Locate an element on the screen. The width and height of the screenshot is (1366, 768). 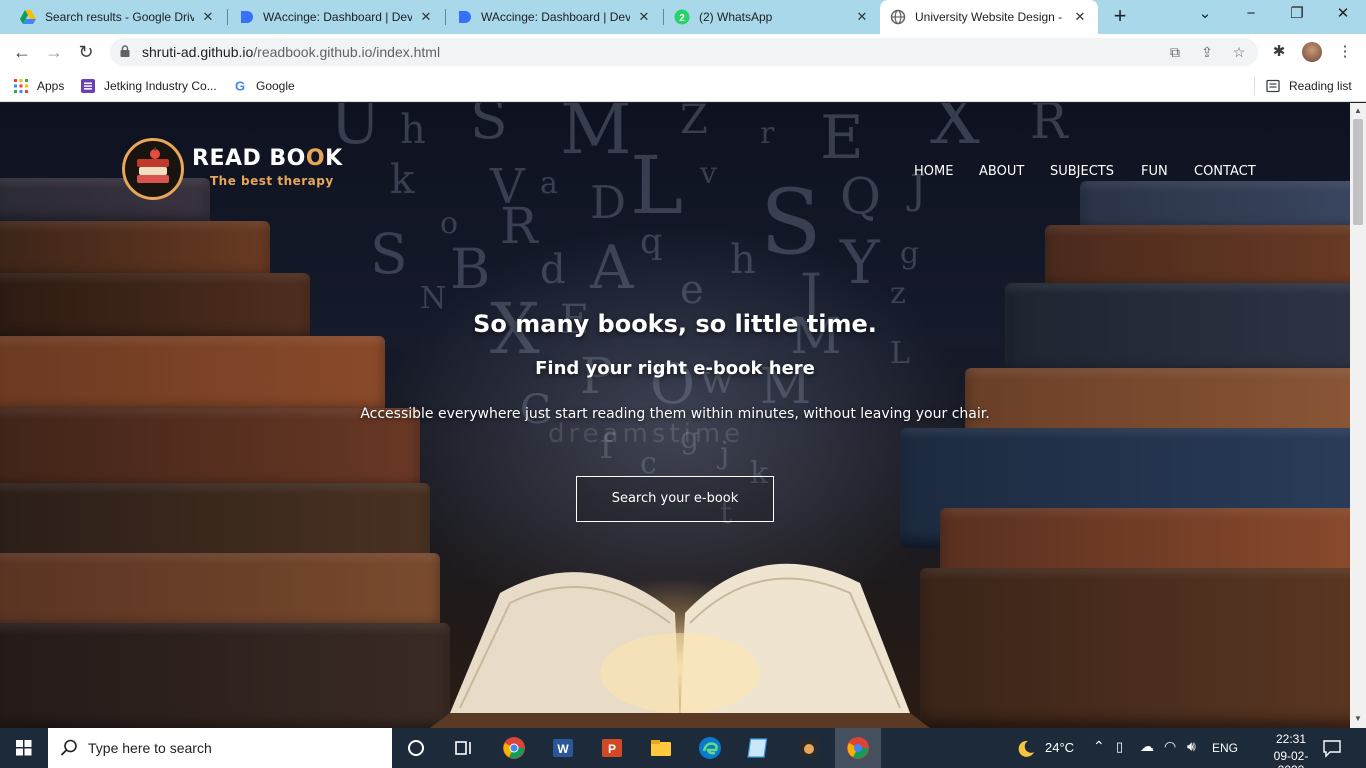
edge-icon is located at coordinates (710, 748).